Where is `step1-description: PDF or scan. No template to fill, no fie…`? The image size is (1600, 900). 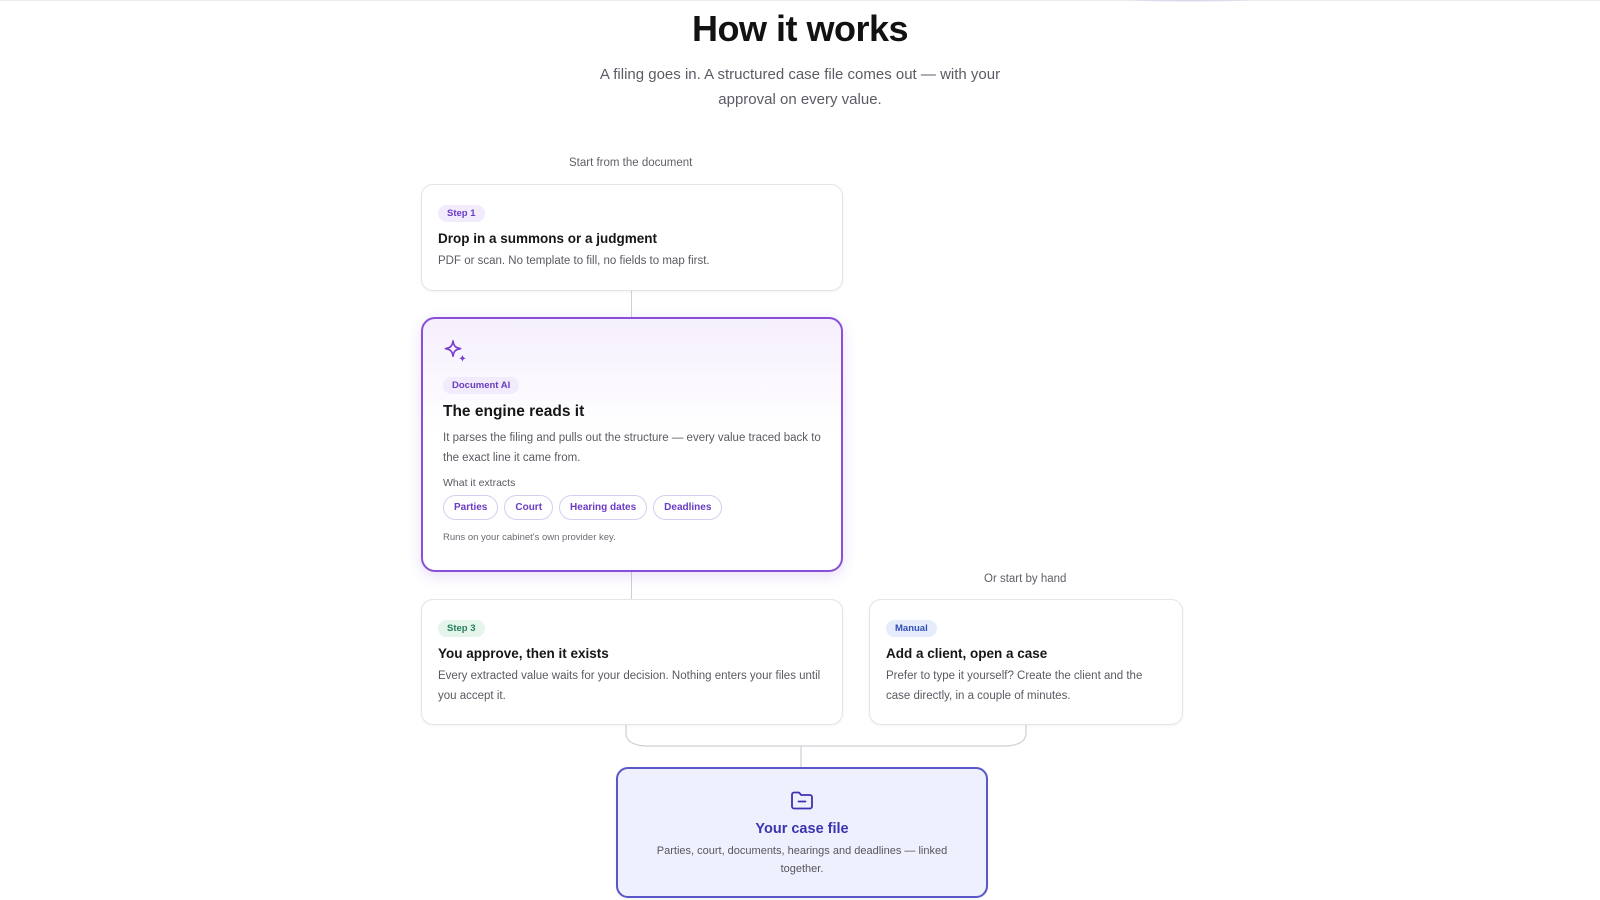 step1-description: PDF or scan. No template to fill, no fie… is located at coordinates (574, 261).